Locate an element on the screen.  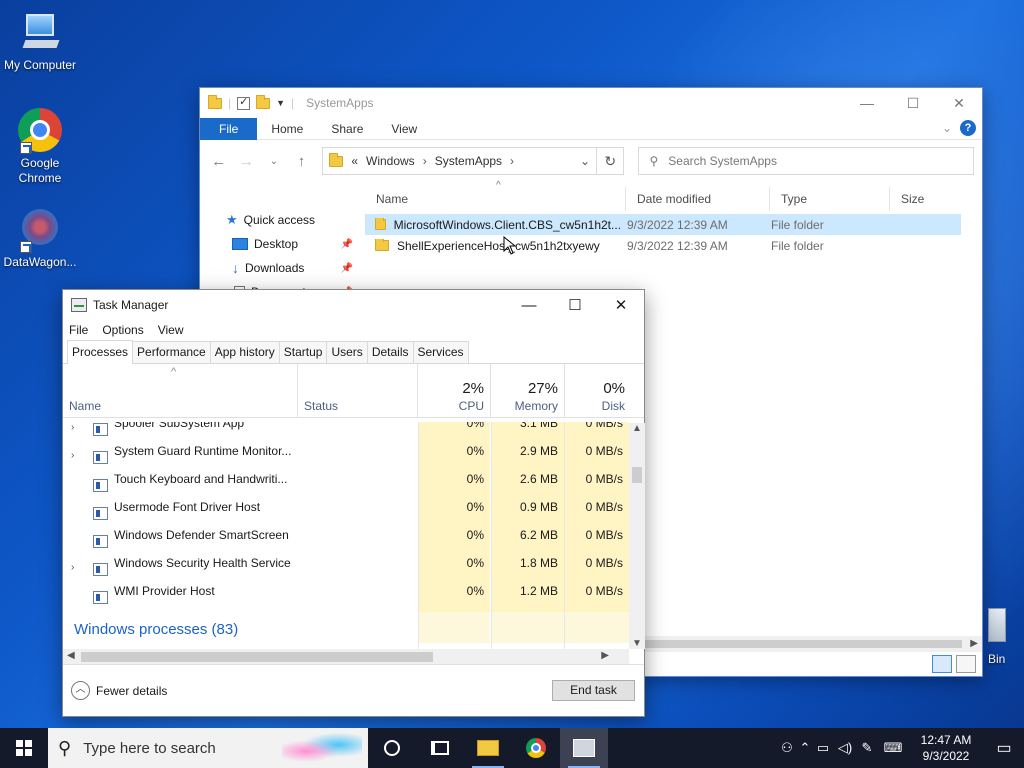
search-placeholder: Search SystemApps is located at coordinates (722, 161).